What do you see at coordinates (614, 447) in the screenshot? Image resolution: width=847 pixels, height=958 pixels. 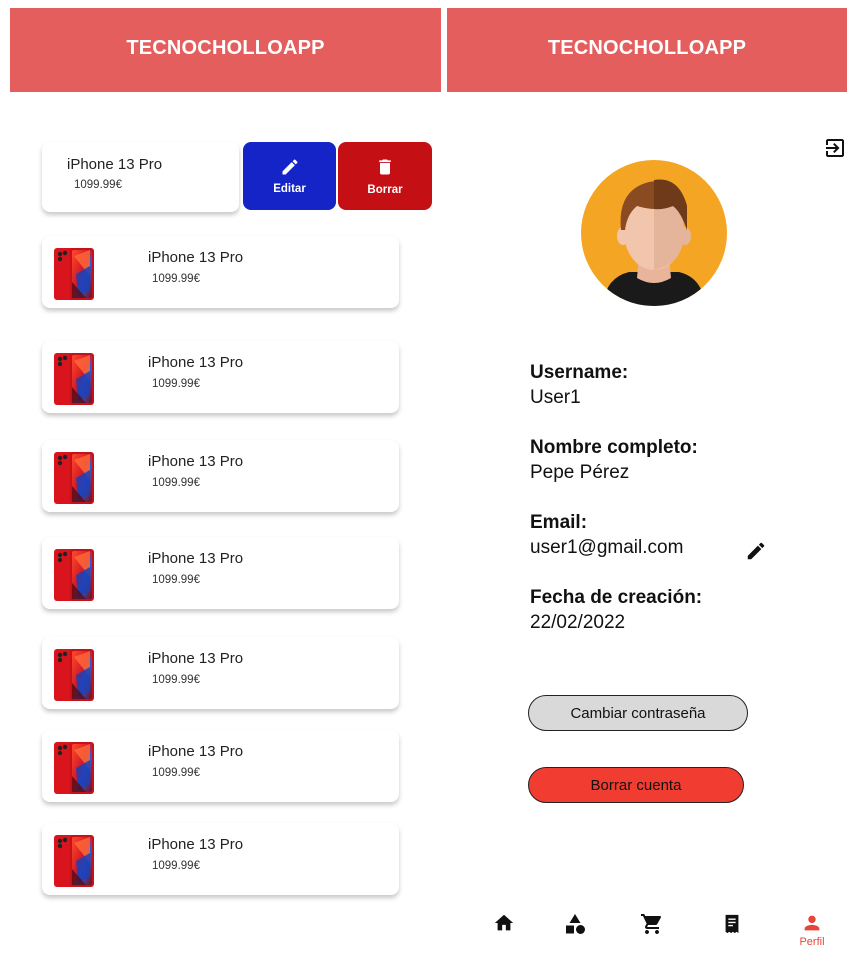 I see `fullname-label: Nombre completo:` at bounding box center [614, 447].